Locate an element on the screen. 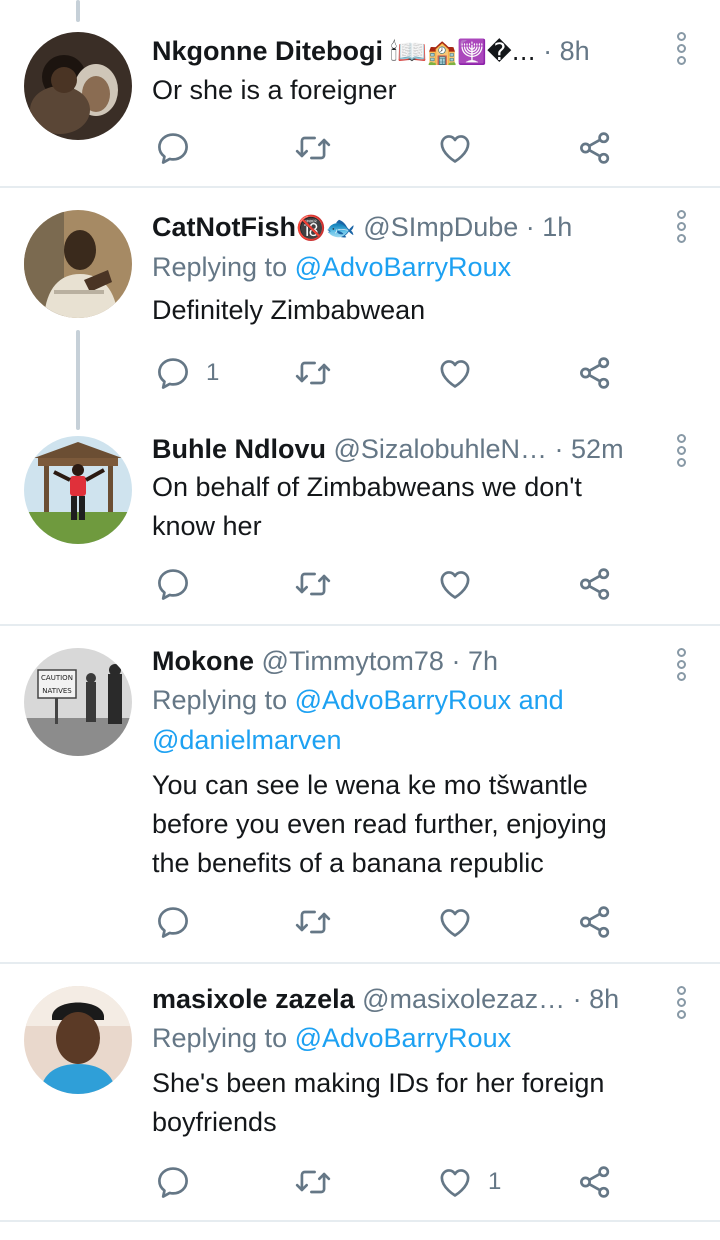  mention-link: @danielmarven is located at coordinates (247, 740).